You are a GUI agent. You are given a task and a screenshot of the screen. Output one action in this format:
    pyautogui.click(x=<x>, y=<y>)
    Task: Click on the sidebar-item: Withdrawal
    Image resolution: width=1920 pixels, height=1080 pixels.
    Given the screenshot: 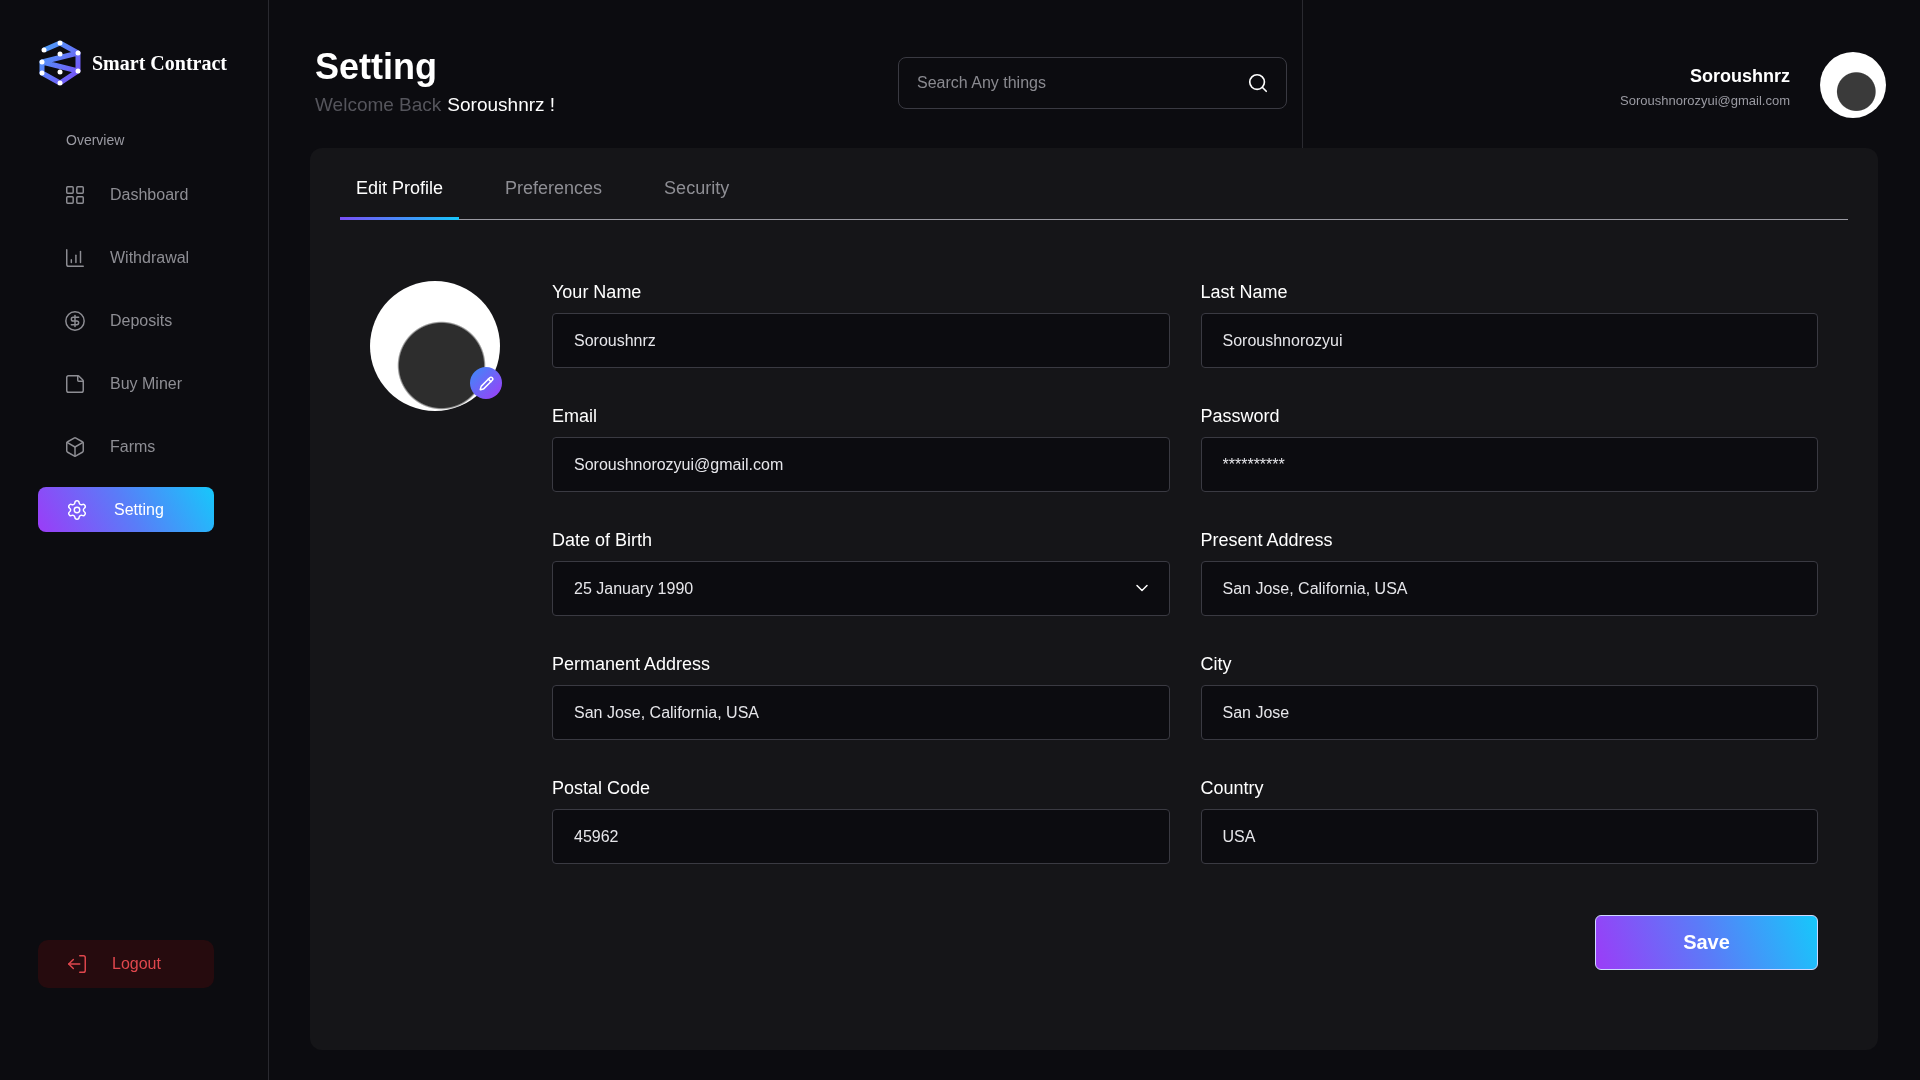 What is the action you would take?
    pyautogui.click(x=126, y=257)
    